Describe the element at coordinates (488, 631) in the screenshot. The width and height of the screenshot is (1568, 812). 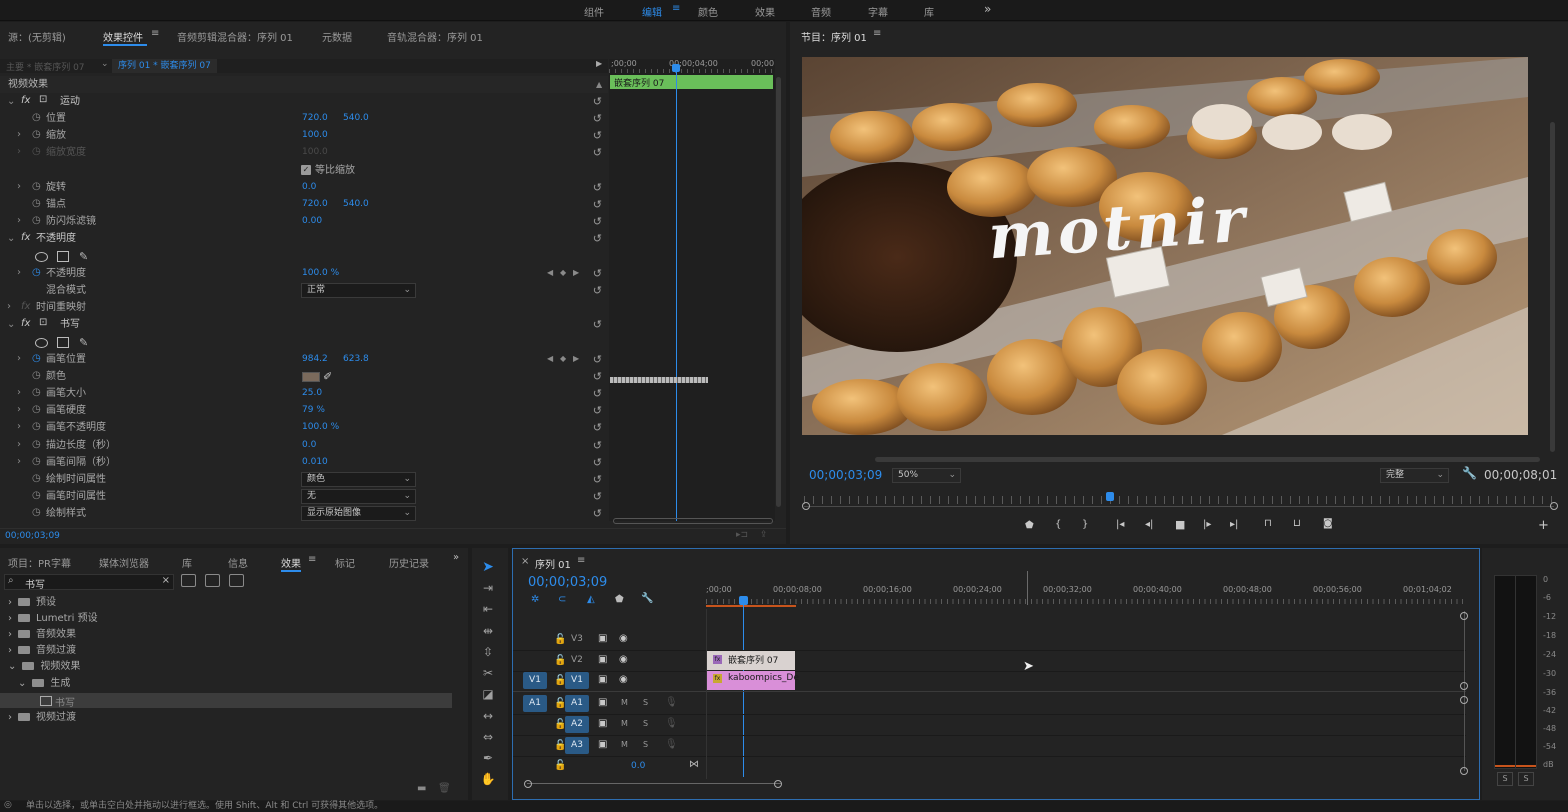
I see `rolling-edit-tool-icon: ⇹` at that location.